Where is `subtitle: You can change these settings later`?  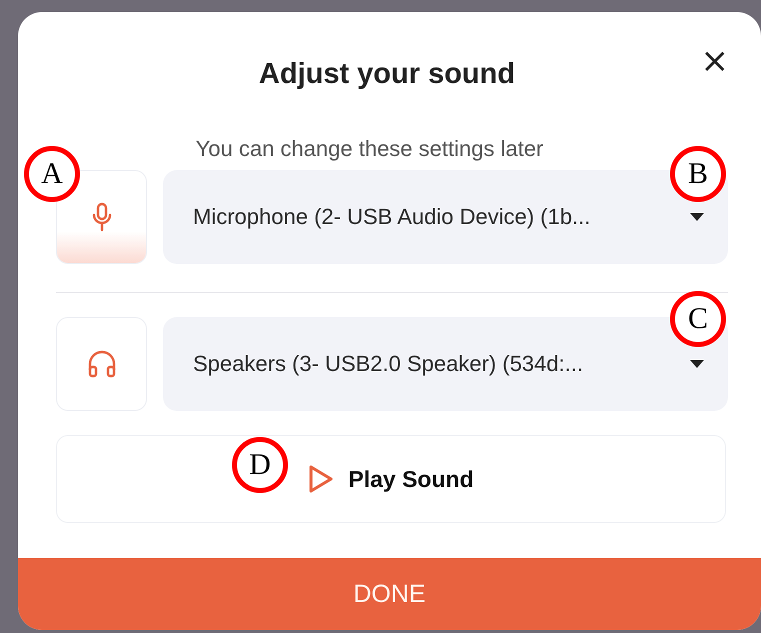
subtitle: You can change these settings later is located at coordinates (369, 149).